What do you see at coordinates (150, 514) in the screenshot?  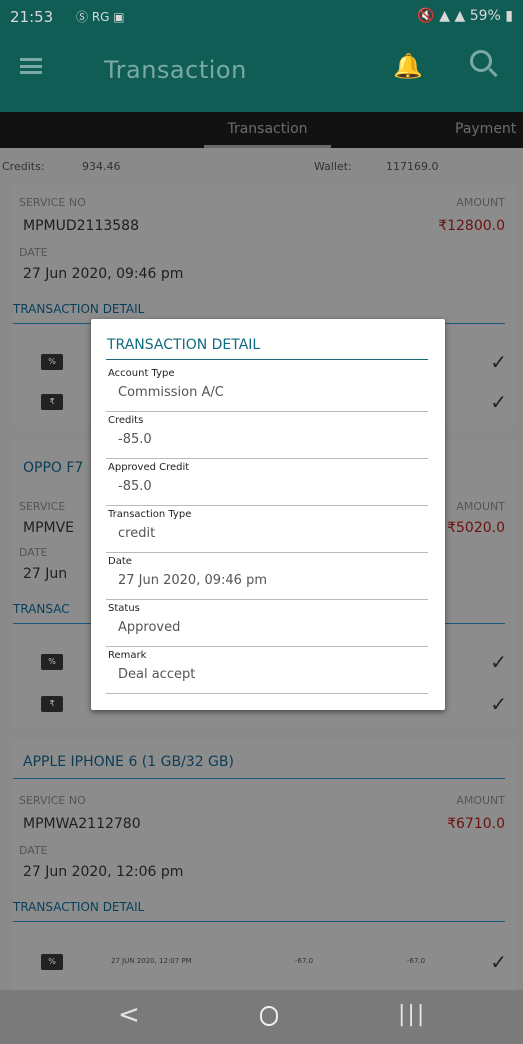 I see `field-label: Transaction Type` at bounding box center [150, 514].